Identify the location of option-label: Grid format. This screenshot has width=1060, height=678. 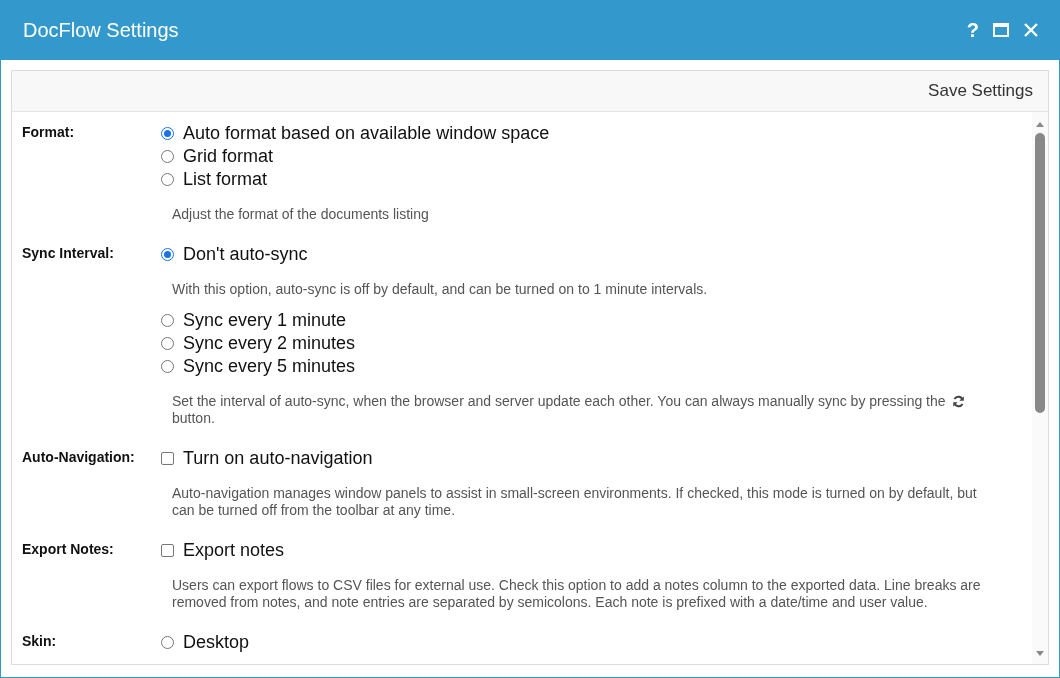
(228, 156).